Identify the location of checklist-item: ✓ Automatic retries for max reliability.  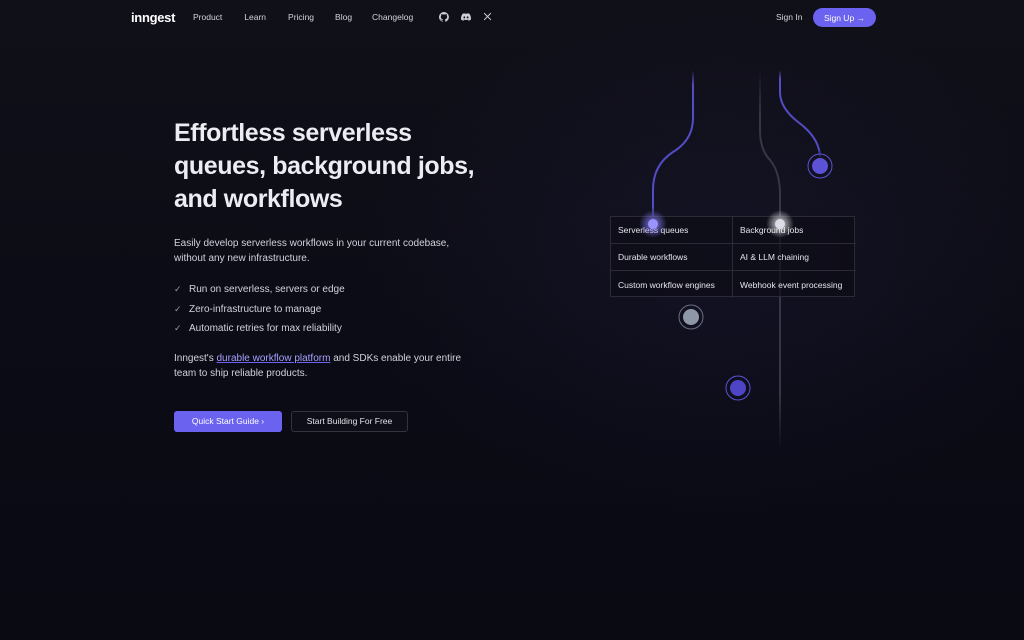
(339, 329).